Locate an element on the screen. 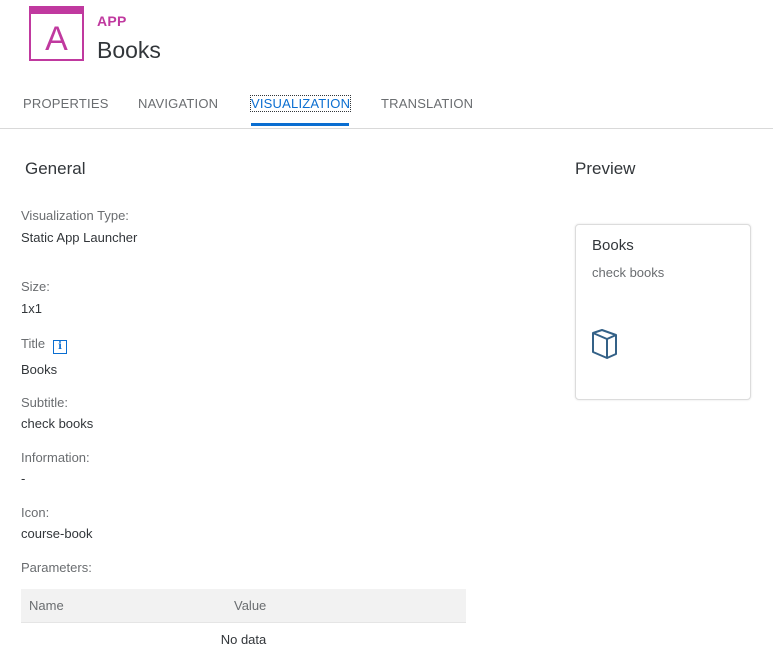 The image size is (773, 671). active-tab-indicator is located at coordinates (300, 124).